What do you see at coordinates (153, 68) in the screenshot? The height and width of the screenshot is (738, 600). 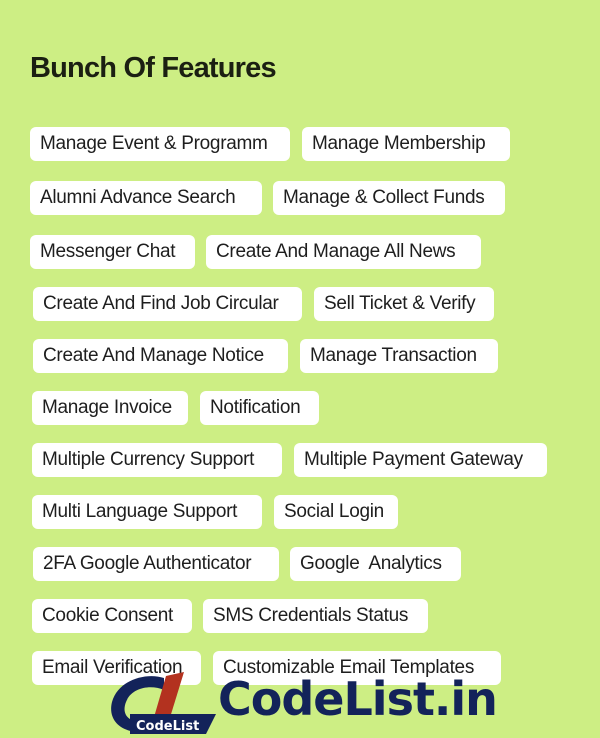 I see `section-title: Bunch Of Features` at bounding box center [153, 68].